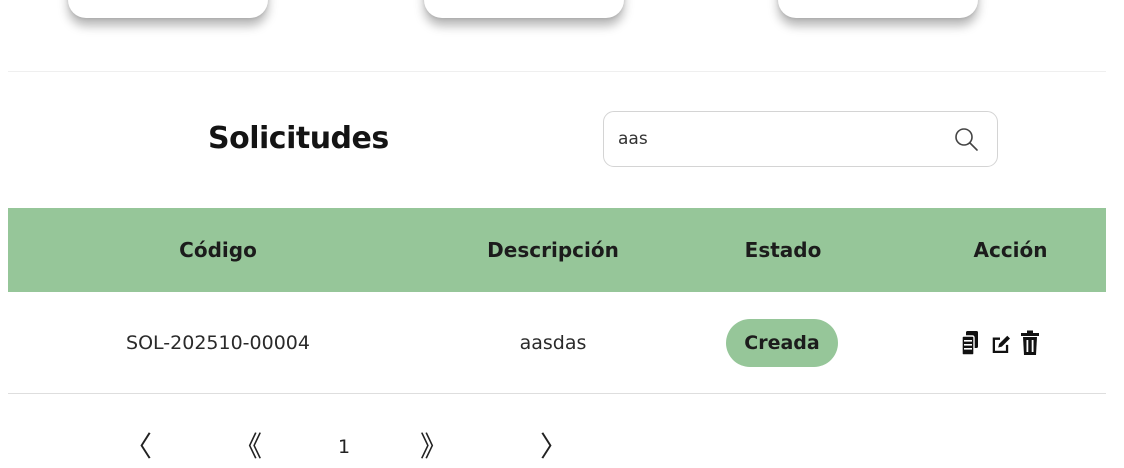 Image resolution: width=1124 pixels, height=468 pixels. Describe the element at coordinates (1010, 250) in the screenshot. I see `column-header-accion: Acción` at that location.